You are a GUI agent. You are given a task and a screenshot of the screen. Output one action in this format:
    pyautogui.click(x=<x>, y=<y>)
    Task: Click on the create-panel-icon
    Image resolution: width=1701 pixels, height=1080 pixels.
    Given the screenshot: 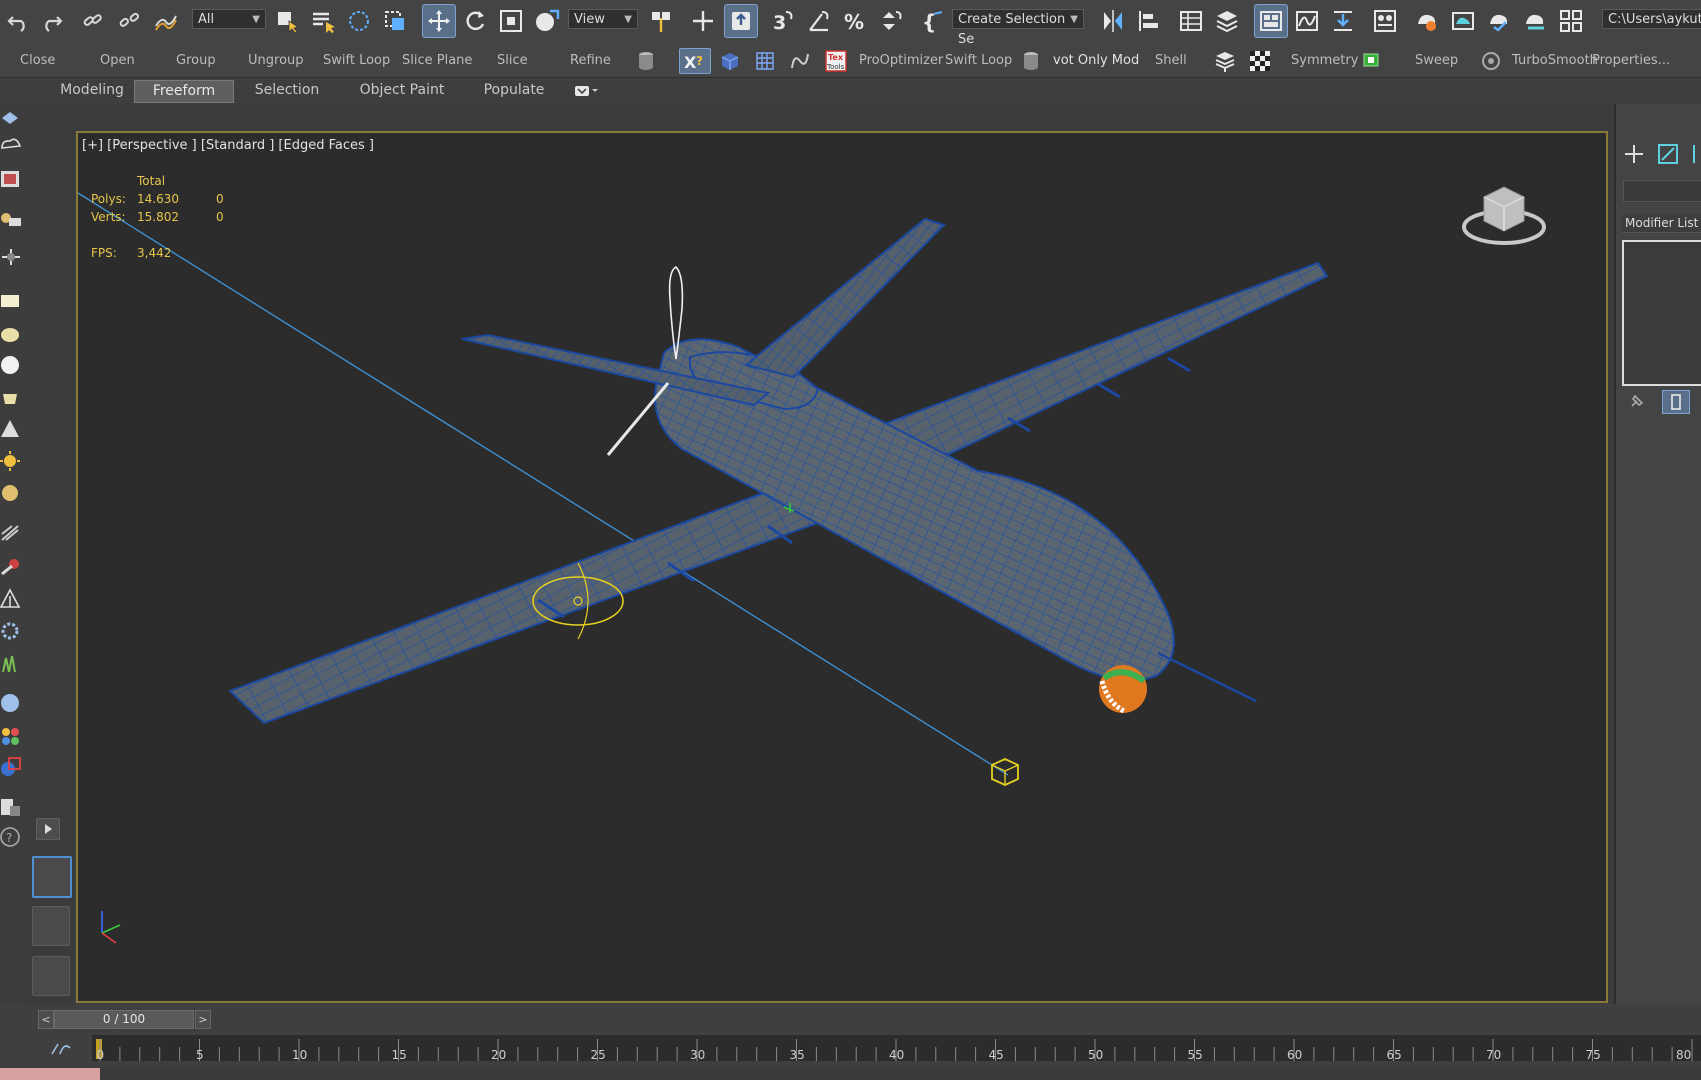 What is the action you would take?
    pyautogui.click(x=11, y=115)
    